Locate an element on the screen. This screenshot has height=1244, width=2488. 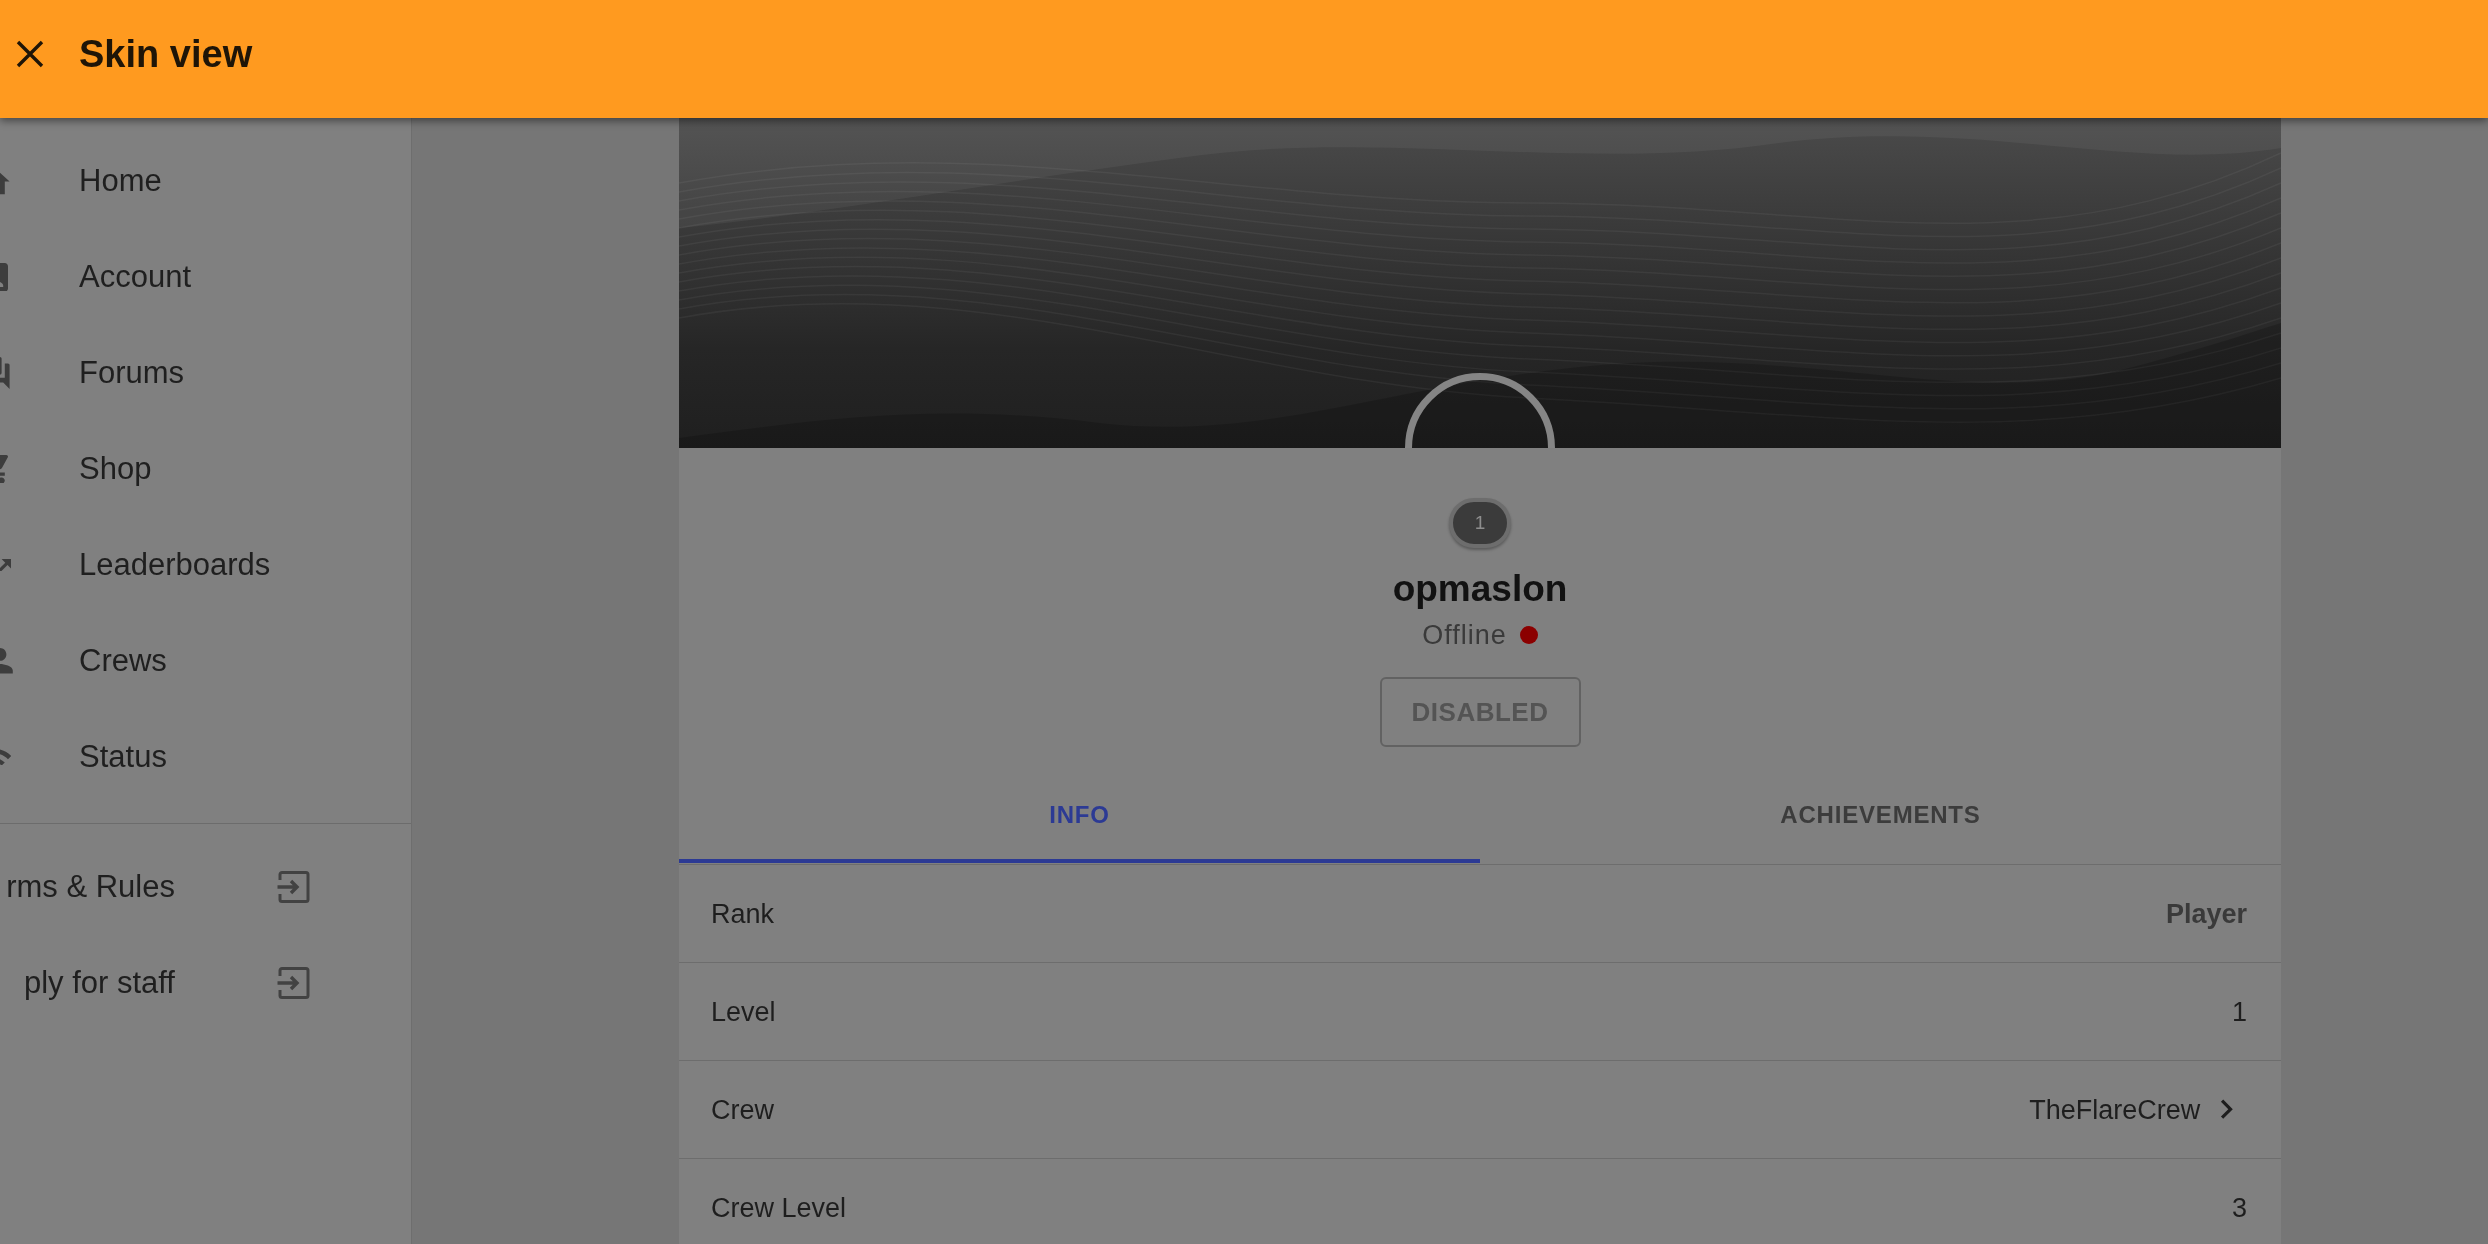
cart-icon is located at coordinates (4, 469).